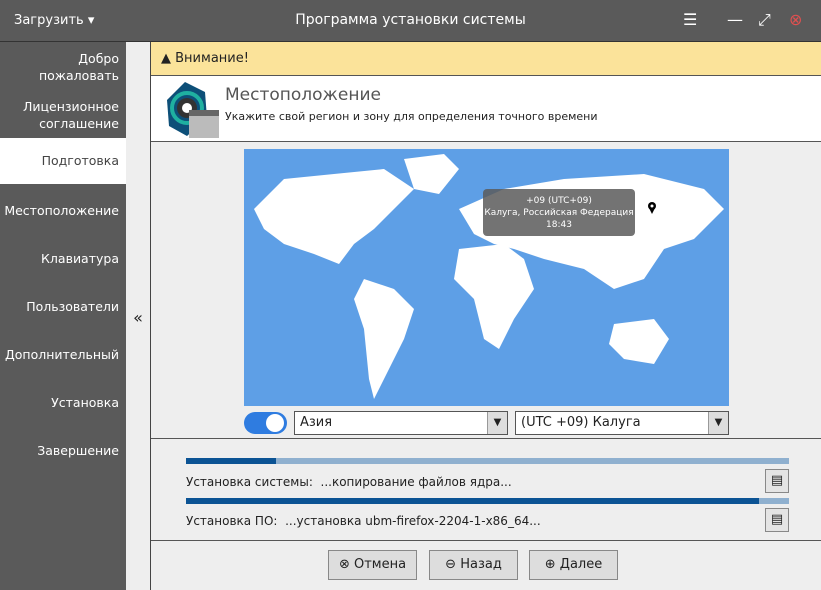 The image size is (821, 590). Describe the element at coordinates (62, 354) in the screenshot. I see `sidebar-item-additional: Дополнительный` at that location.